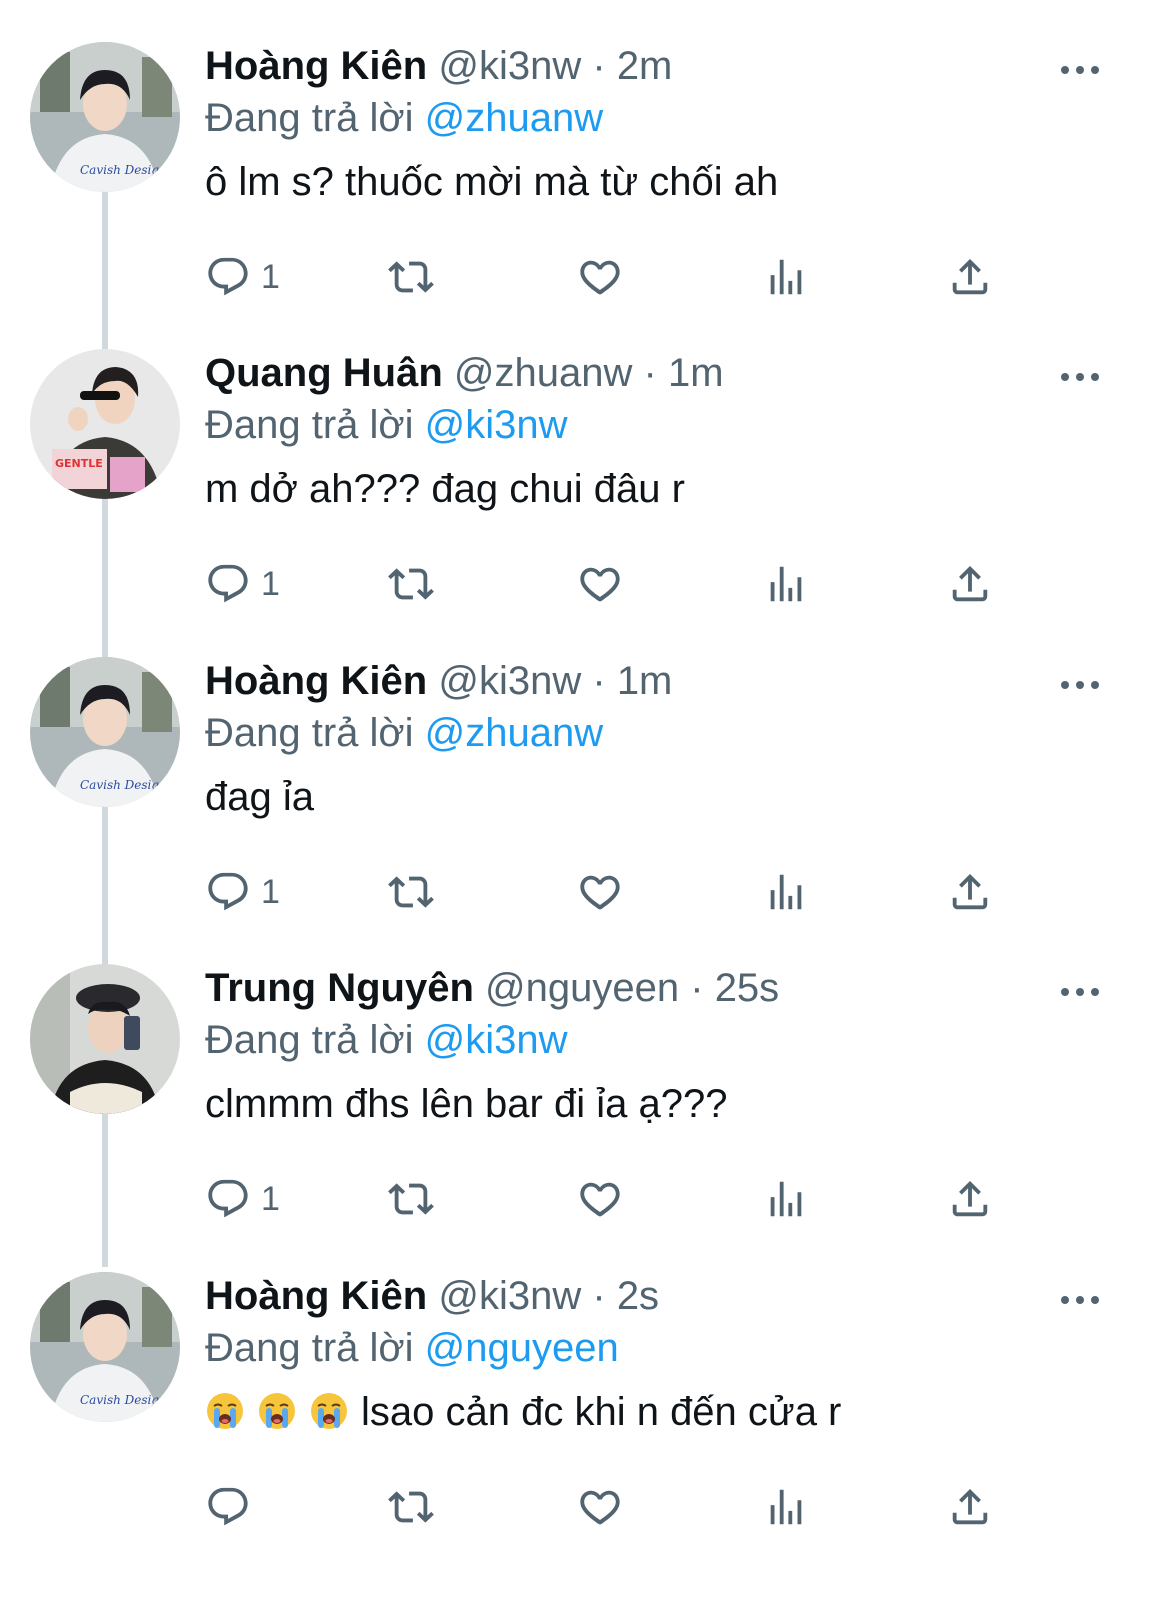  I want to click on timestamp: 2m, so click(645, 66).